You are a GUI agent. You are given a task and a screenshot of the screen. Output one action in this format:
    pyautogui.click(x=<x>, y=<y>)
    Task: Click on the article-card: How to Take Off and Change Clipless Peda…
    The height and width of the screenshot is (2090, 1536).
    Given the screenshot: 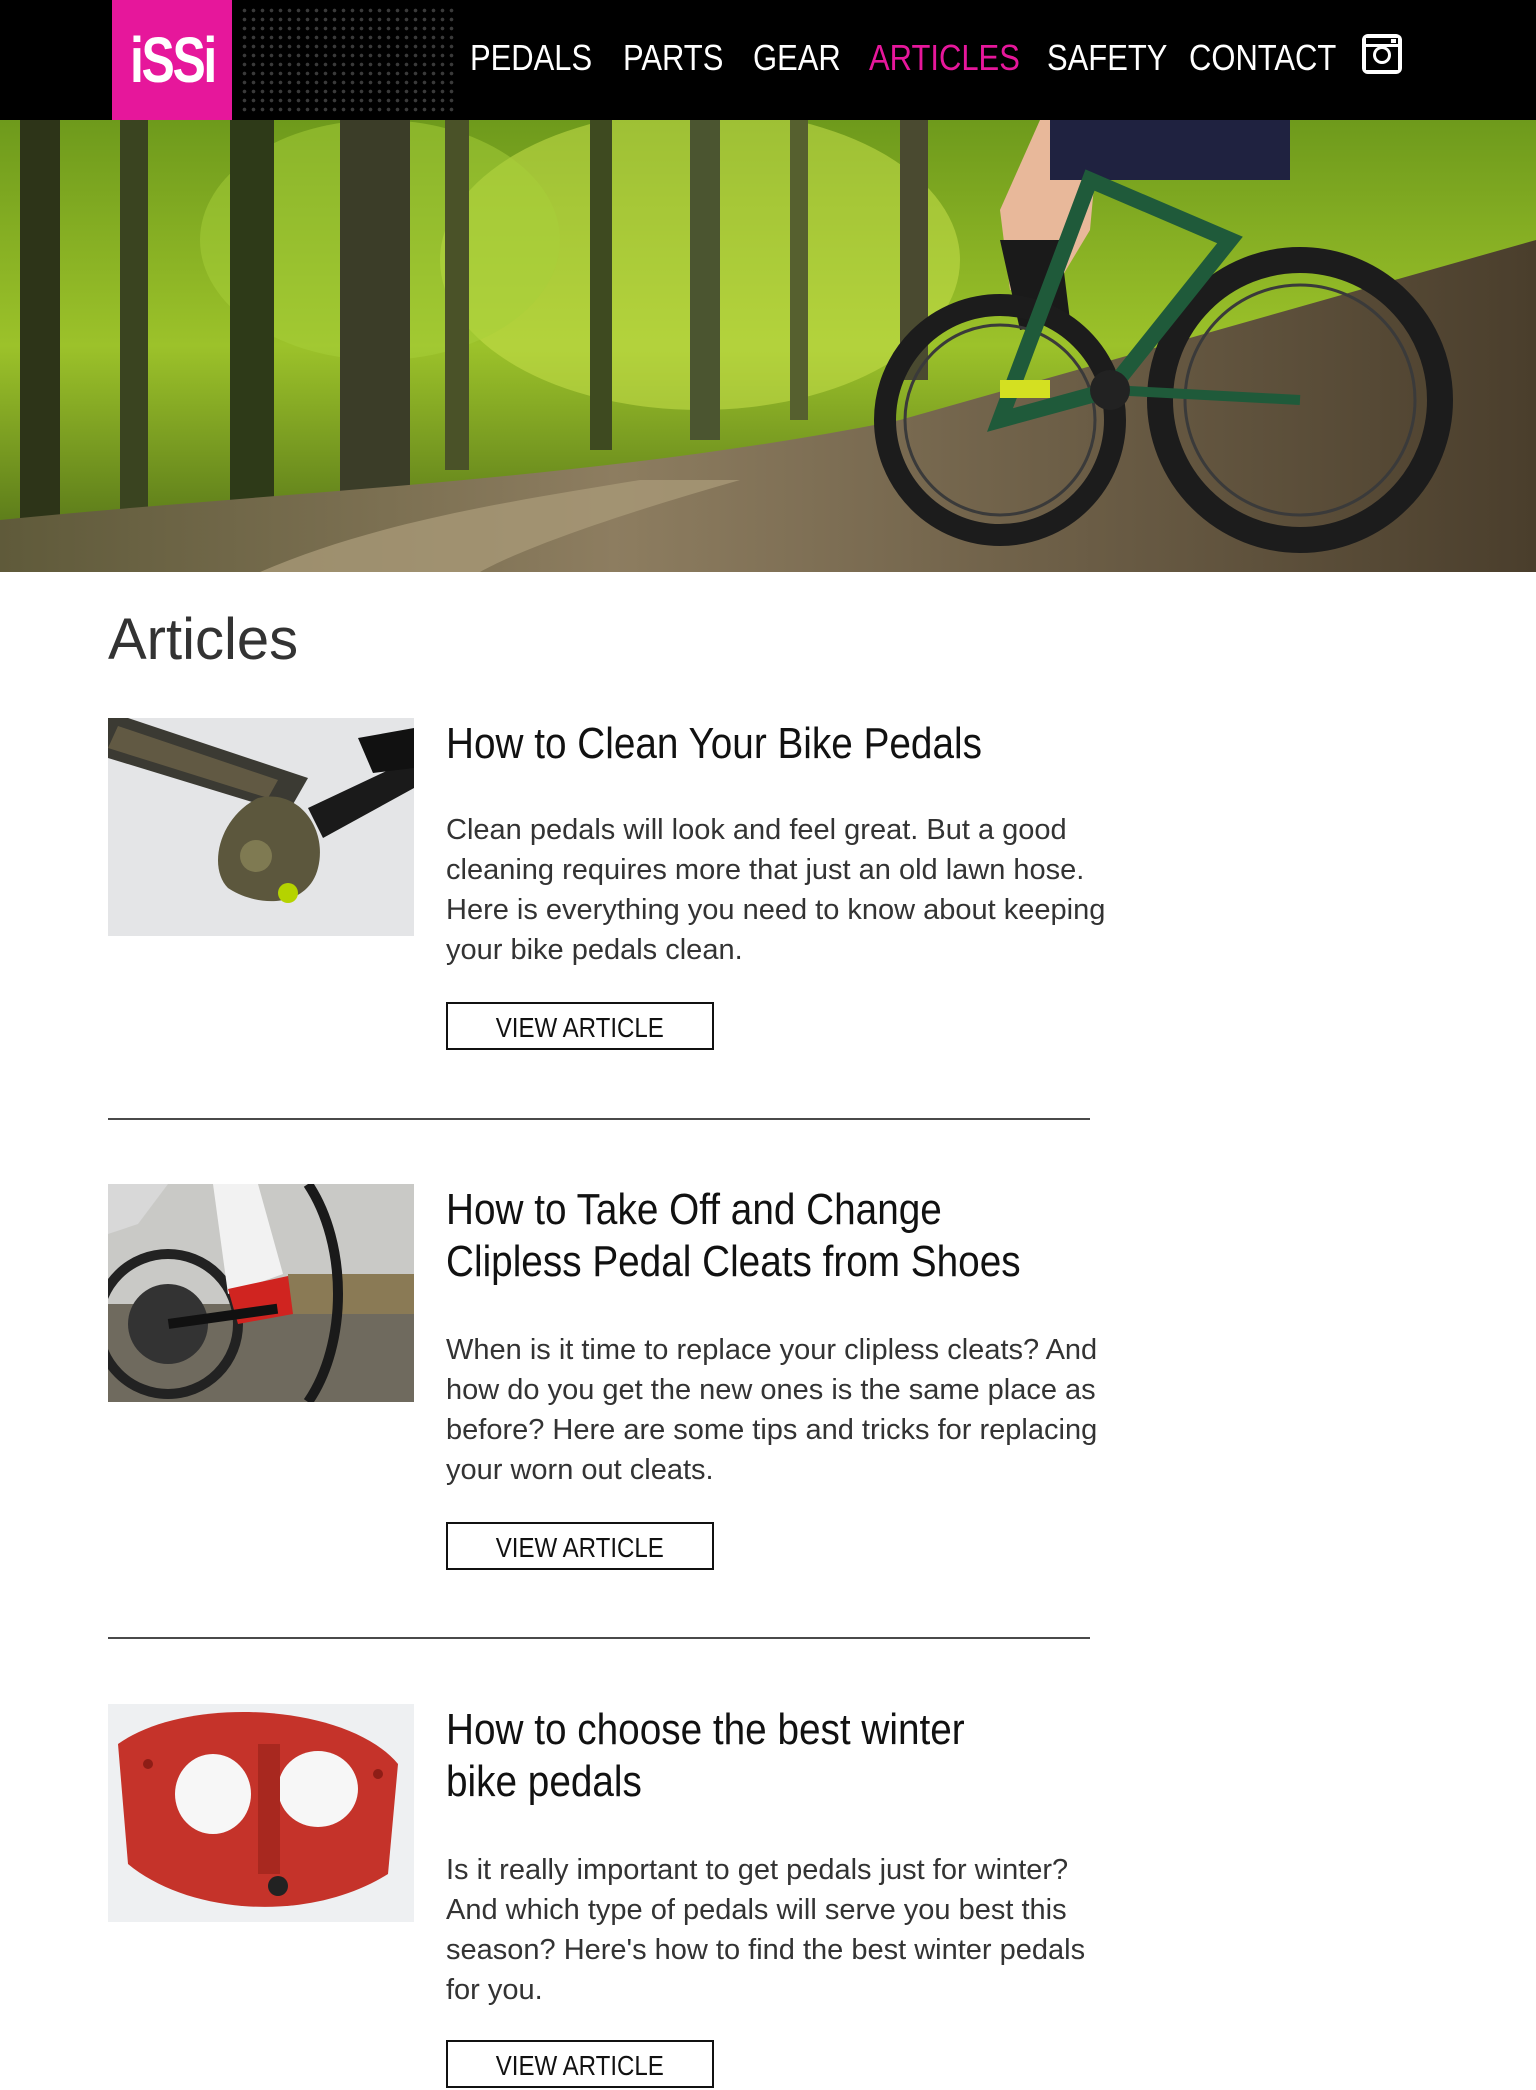 What is the action you would take?
    pyautogui.click(x=602, y=1377)
    